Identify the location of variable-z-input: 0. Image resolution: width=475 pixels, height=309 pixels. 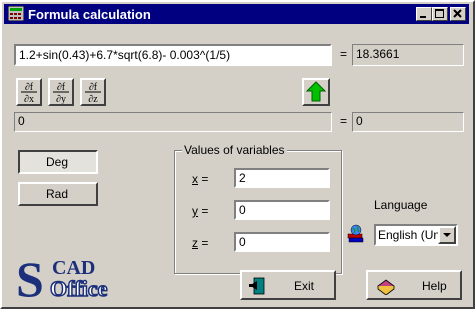
(282, 242).